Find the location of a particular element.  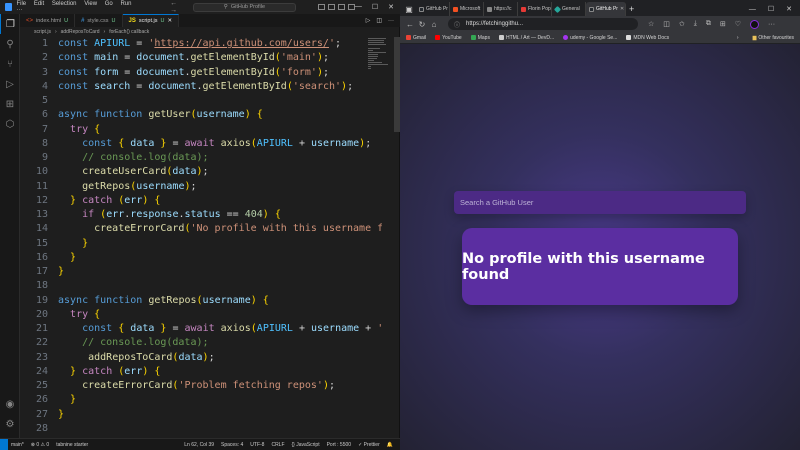

browser-tab: Microsoft is located at coordinates (467, 9).